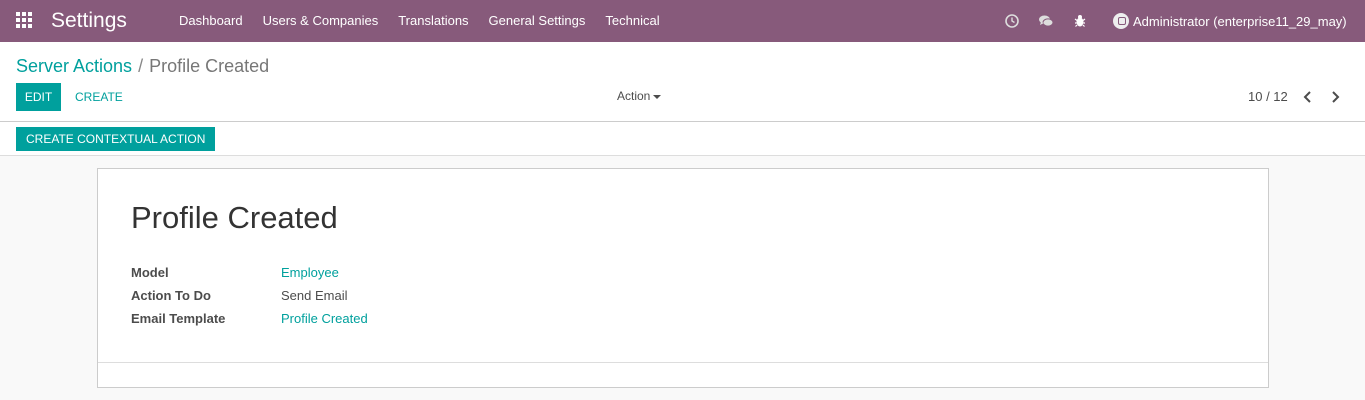  I want to click on user-menu: Administrator (enterprise11_29_may), so click(1230, 21).